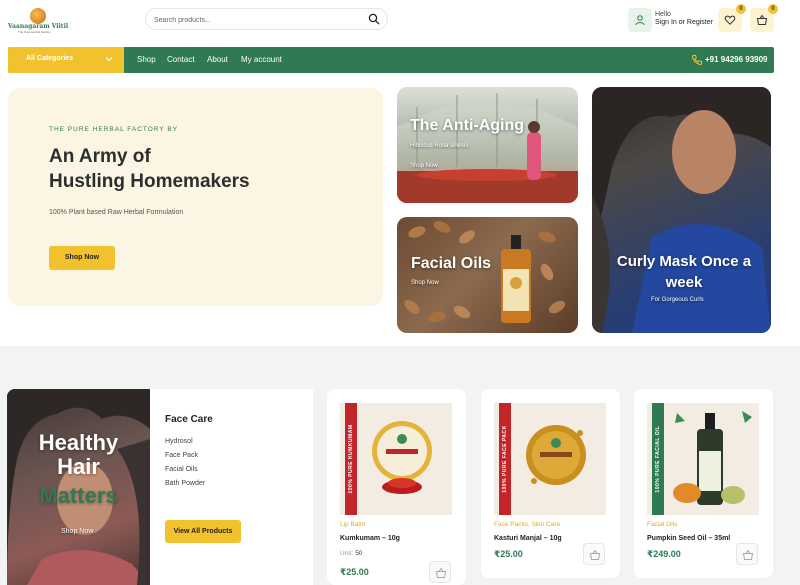 The height and width of the screenshot is (585, 800). I want to click on phone-number: +91 94296 93909, so click(736, 59).